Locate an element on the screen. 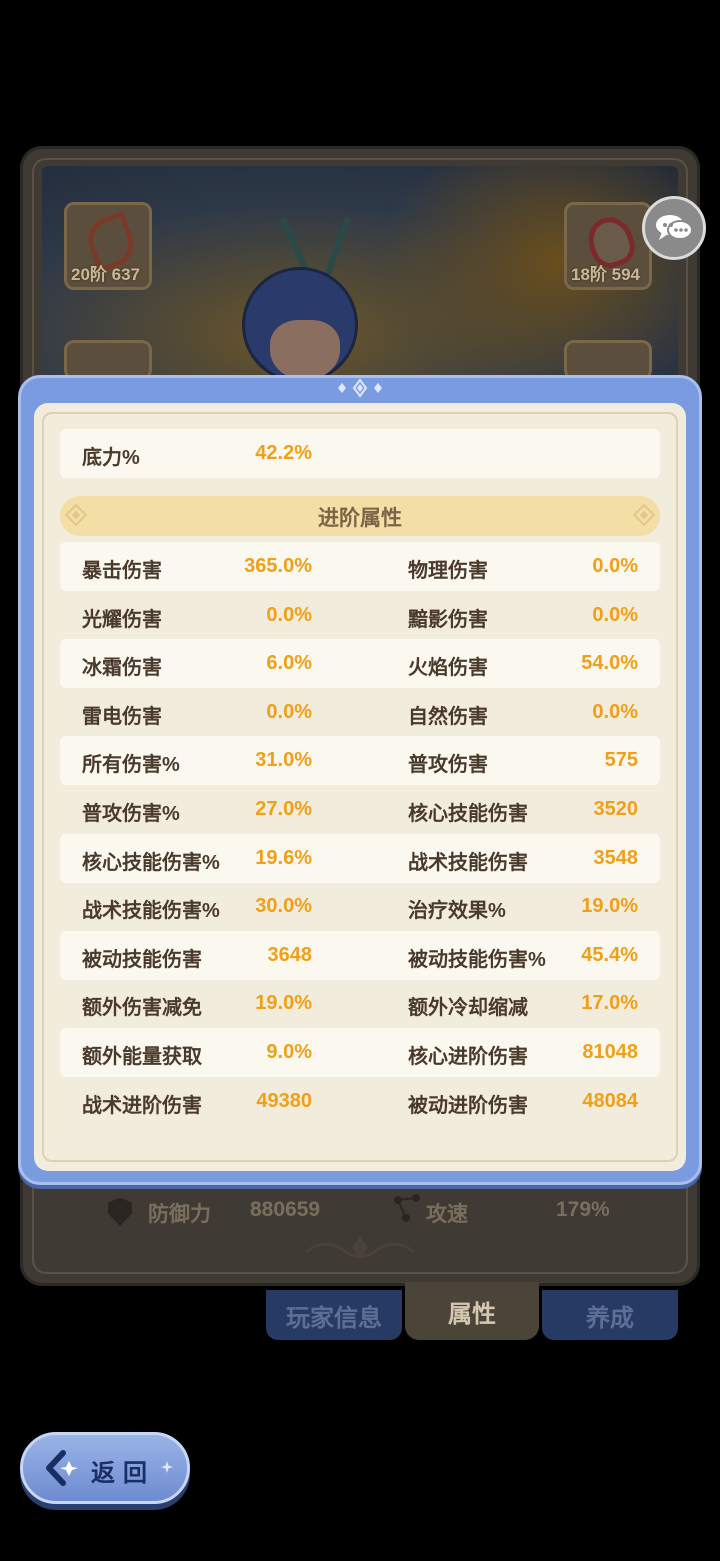 This screenshot has width=720, height=1561. tab-development: 养成 is located at coordinates (610, 1315).